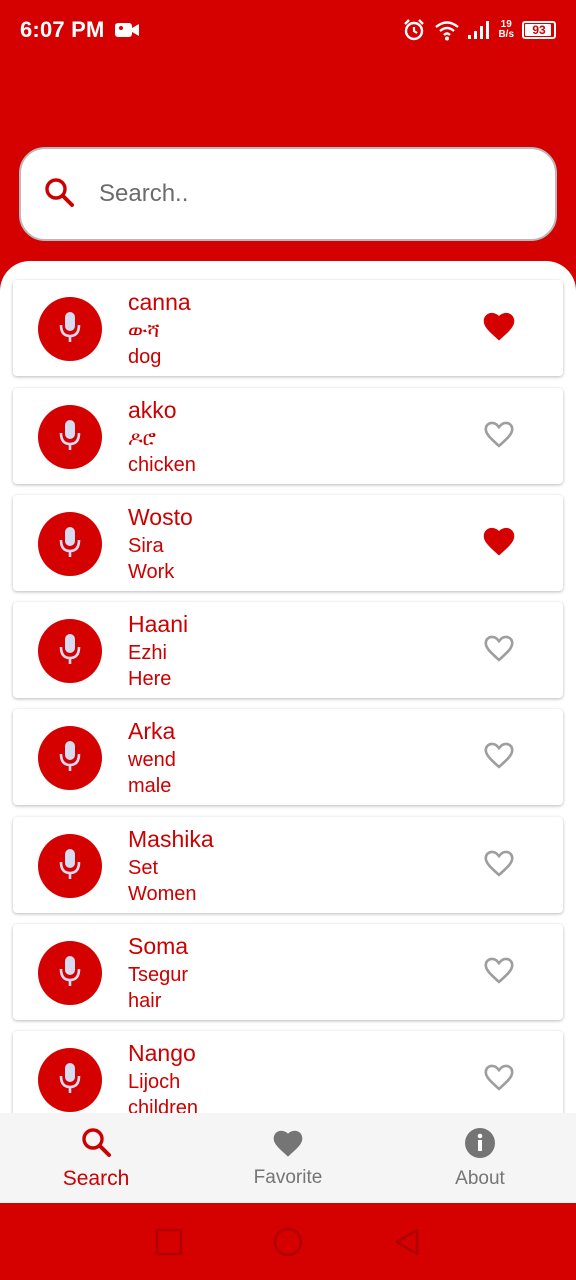  What do you see at coordinates (407, 1242) in the screenshot?
I see `back-icon` at bounding box center [407, 1242].